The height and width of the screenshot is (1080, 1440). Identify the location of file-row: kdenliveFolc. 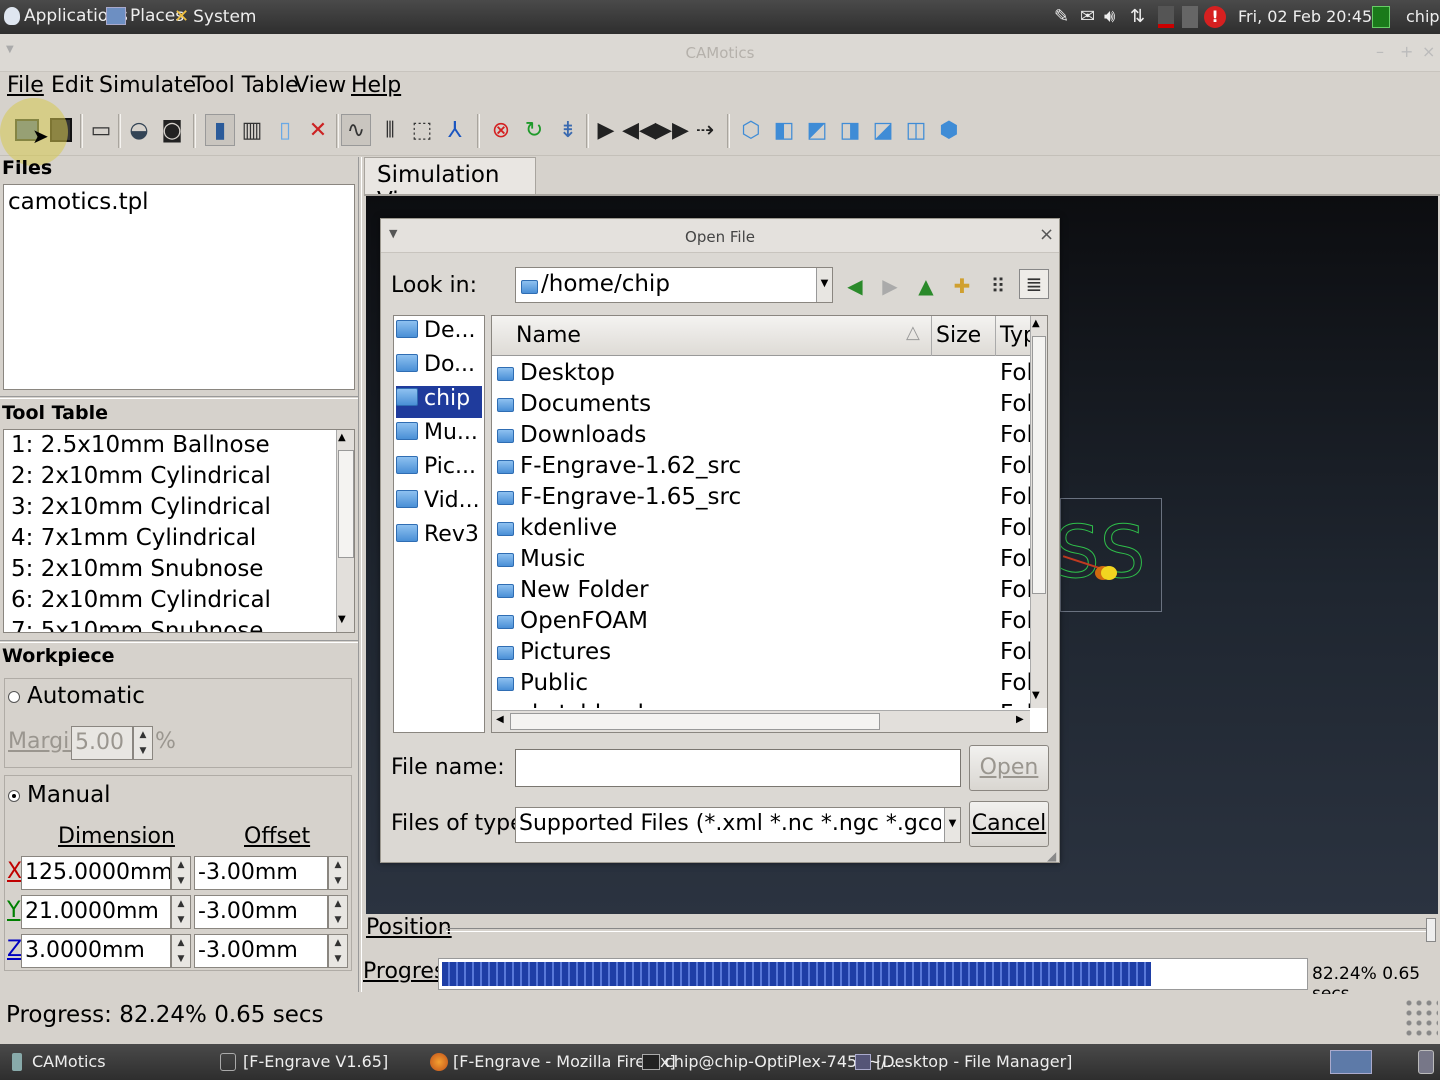
(763, 528).